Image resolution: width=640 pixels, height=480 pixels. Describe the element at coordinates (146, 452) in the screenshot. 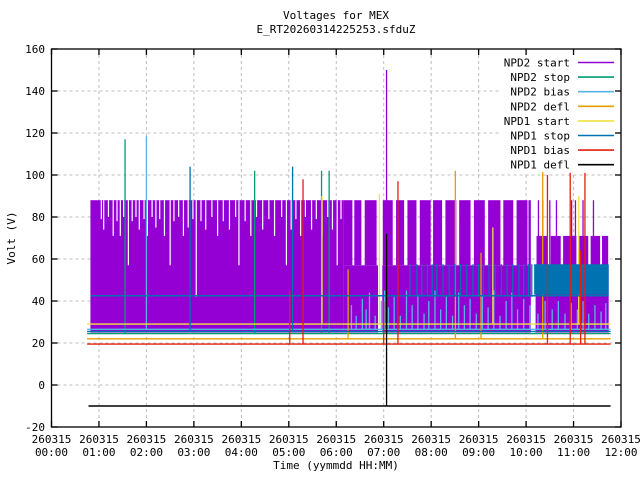

I see `x-tick-label-time: 02:00` at that location.